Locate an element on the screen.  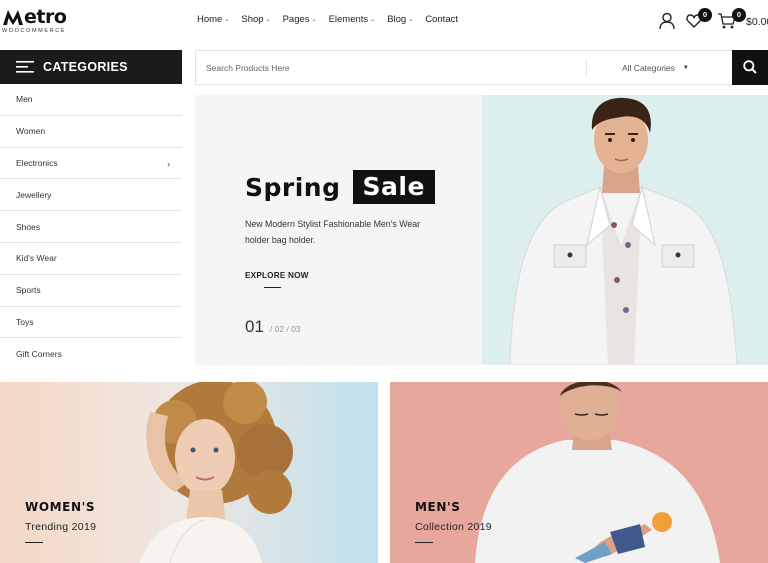
hero-title: Spring Sale is located at coordinates (340, 187).